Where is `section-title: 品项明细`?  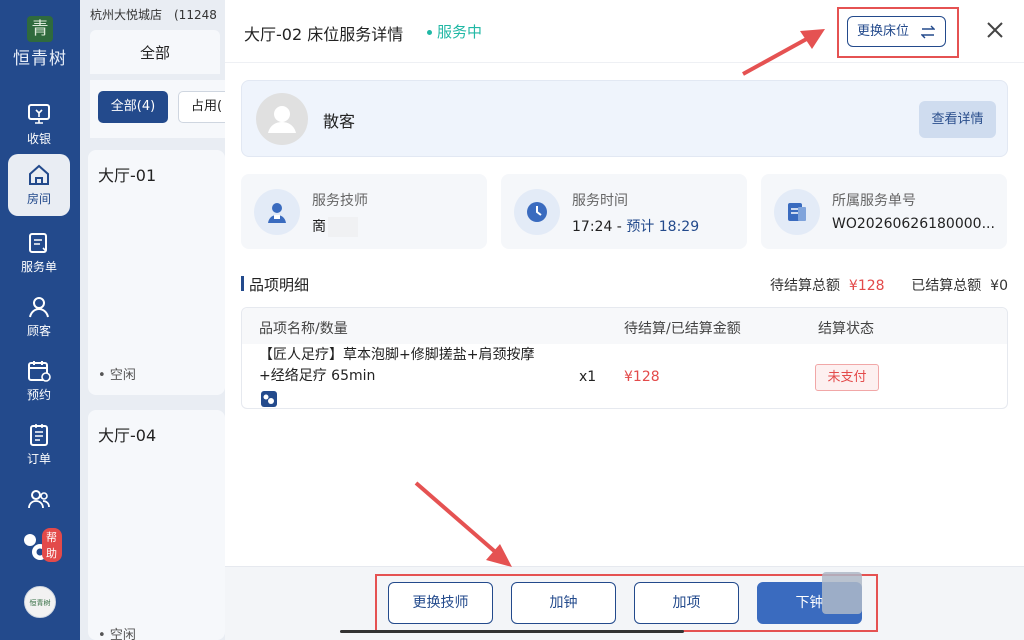 section-title: 品项明细 is located at coordinates (279, 285).